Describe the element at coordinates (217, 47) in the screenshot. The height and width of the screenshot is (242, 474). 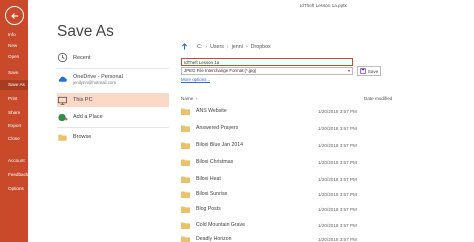
I see `breadcrumb-item: Users` at that location.